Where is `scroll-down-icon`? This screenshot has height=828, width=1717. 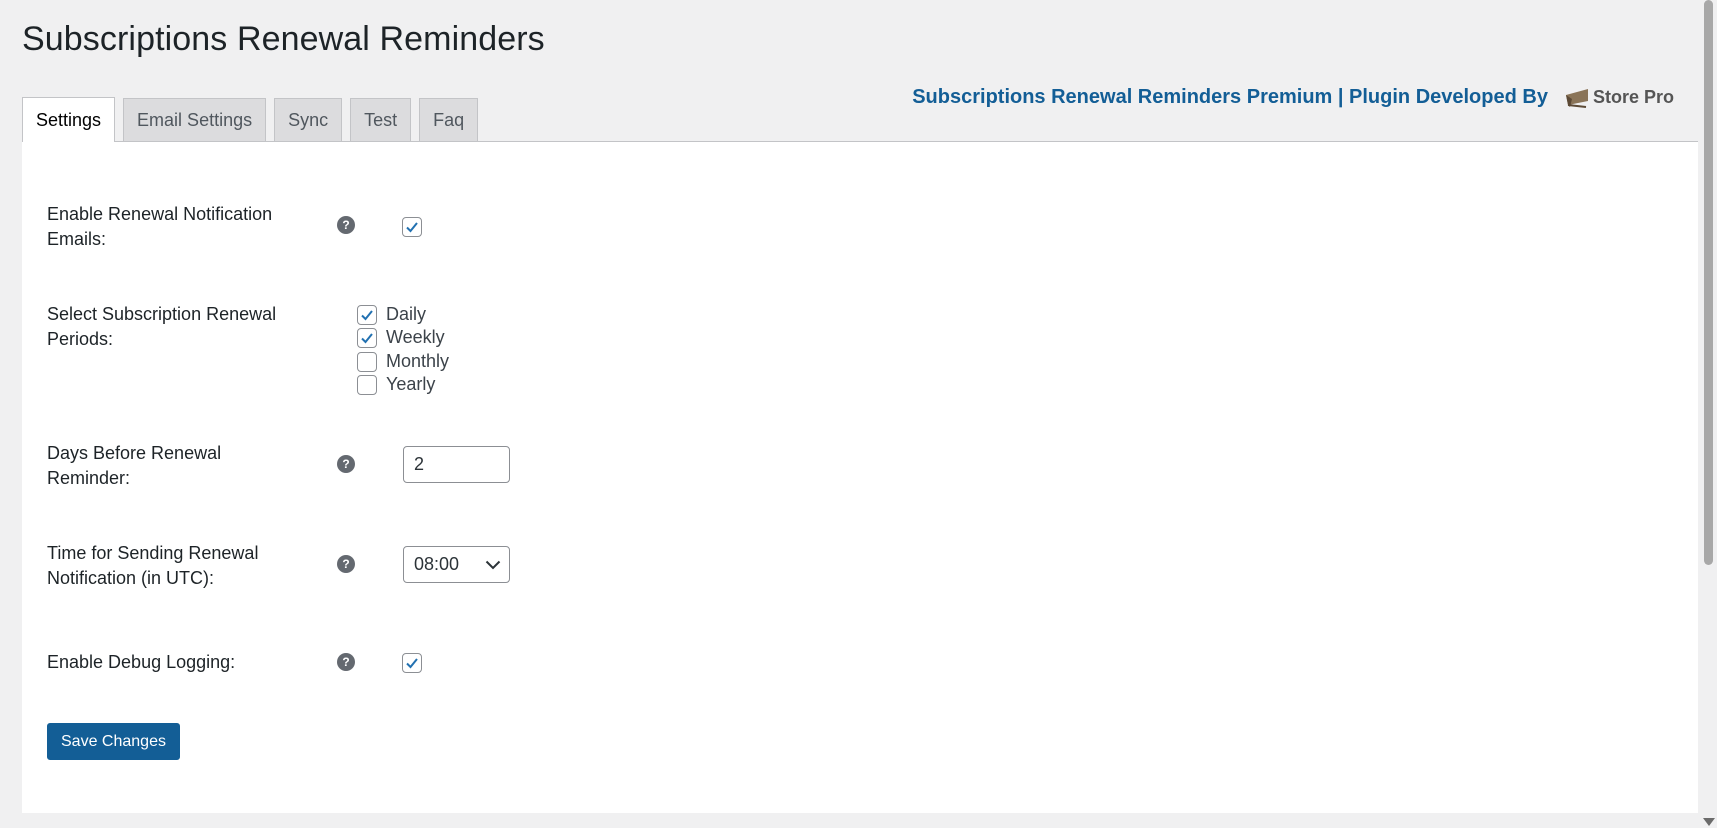
scroll-down-icon is located at coordinates (1709, 822).